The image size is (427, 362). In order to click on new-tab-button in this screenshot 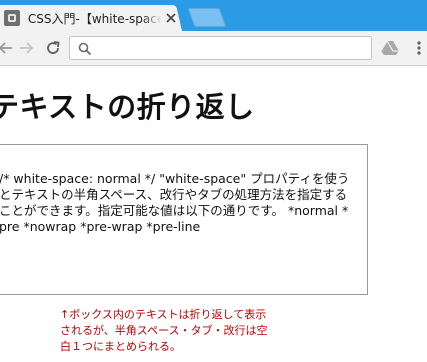, I will do `click(207, 17)`.